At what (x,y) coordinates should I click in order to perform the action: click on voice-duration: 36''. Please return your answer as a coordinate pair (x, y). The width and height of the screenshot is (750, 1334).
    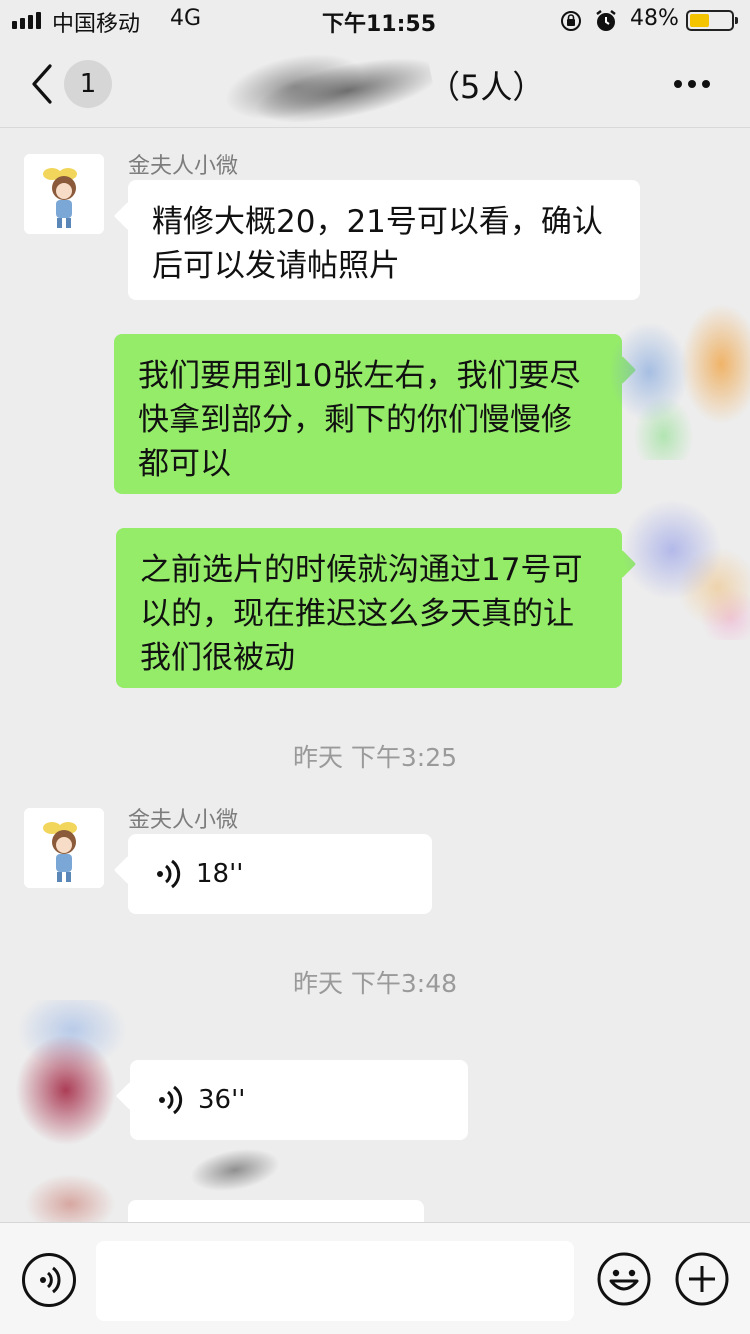
    Looking at the image, I should click on (222, 1100).